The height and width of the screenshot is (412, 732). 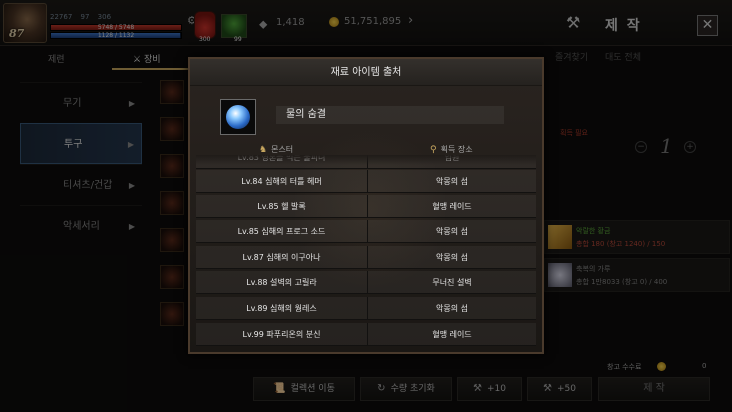 I want to click on column-header-monster-label: 몬스터, so click(x=282, y=149).